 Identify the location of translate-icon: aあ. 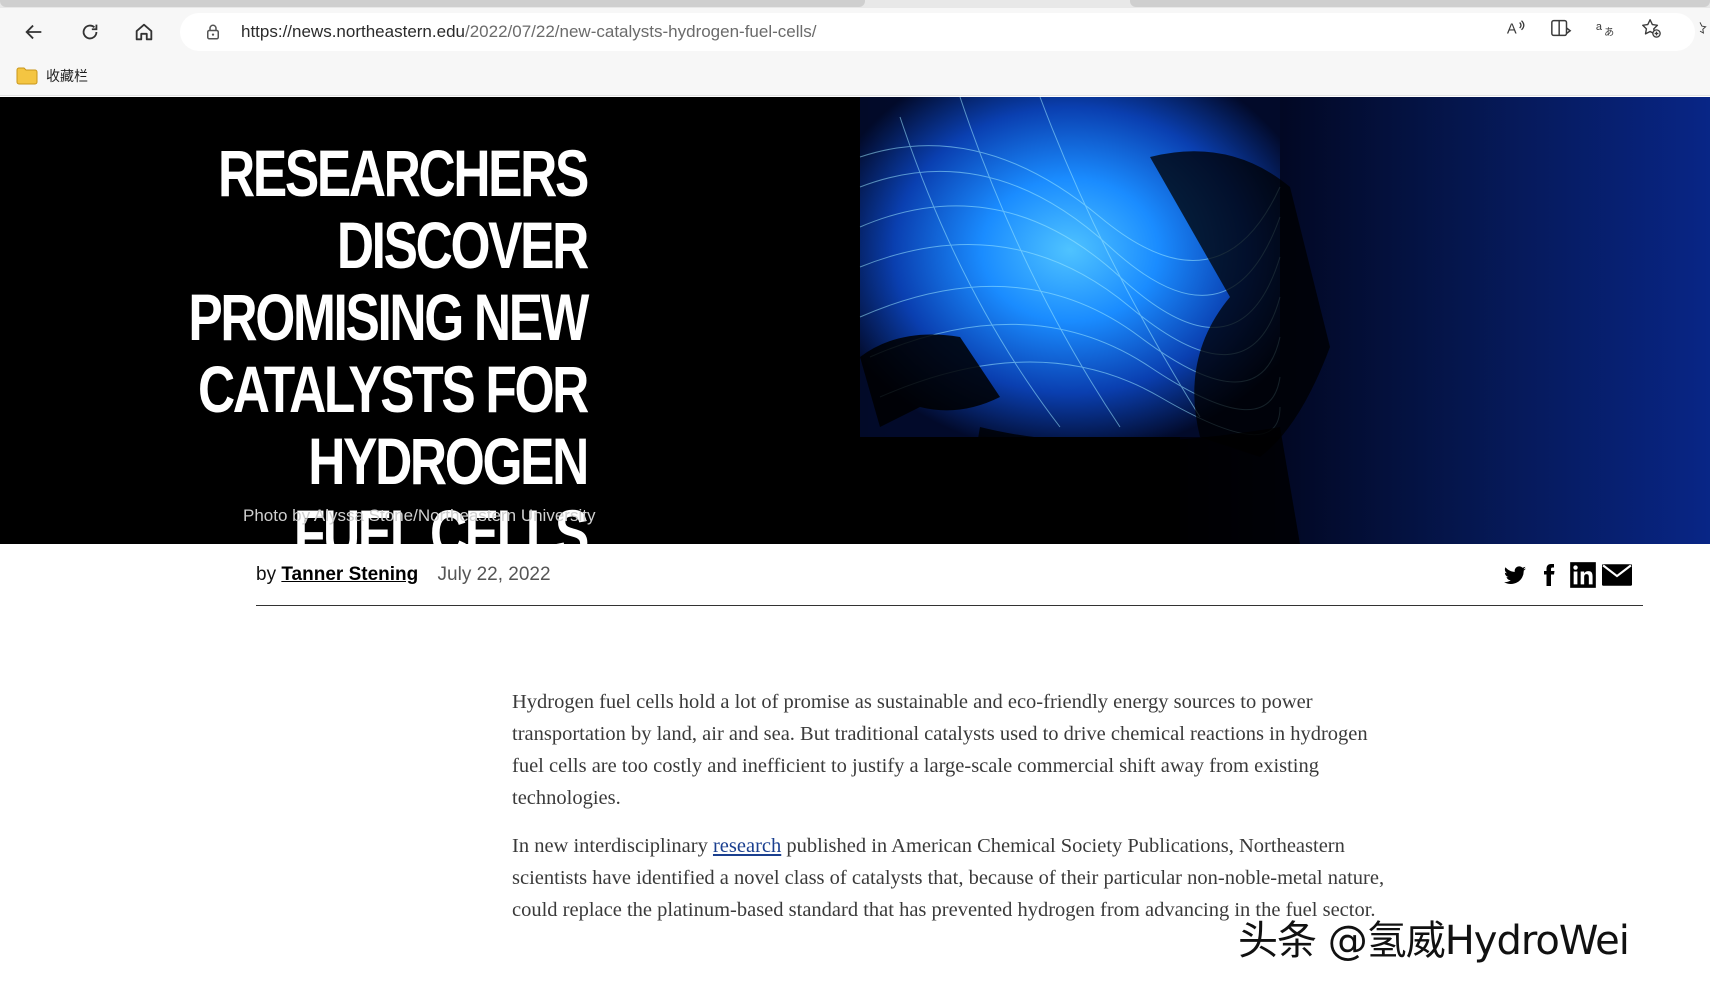
(1606, 28).